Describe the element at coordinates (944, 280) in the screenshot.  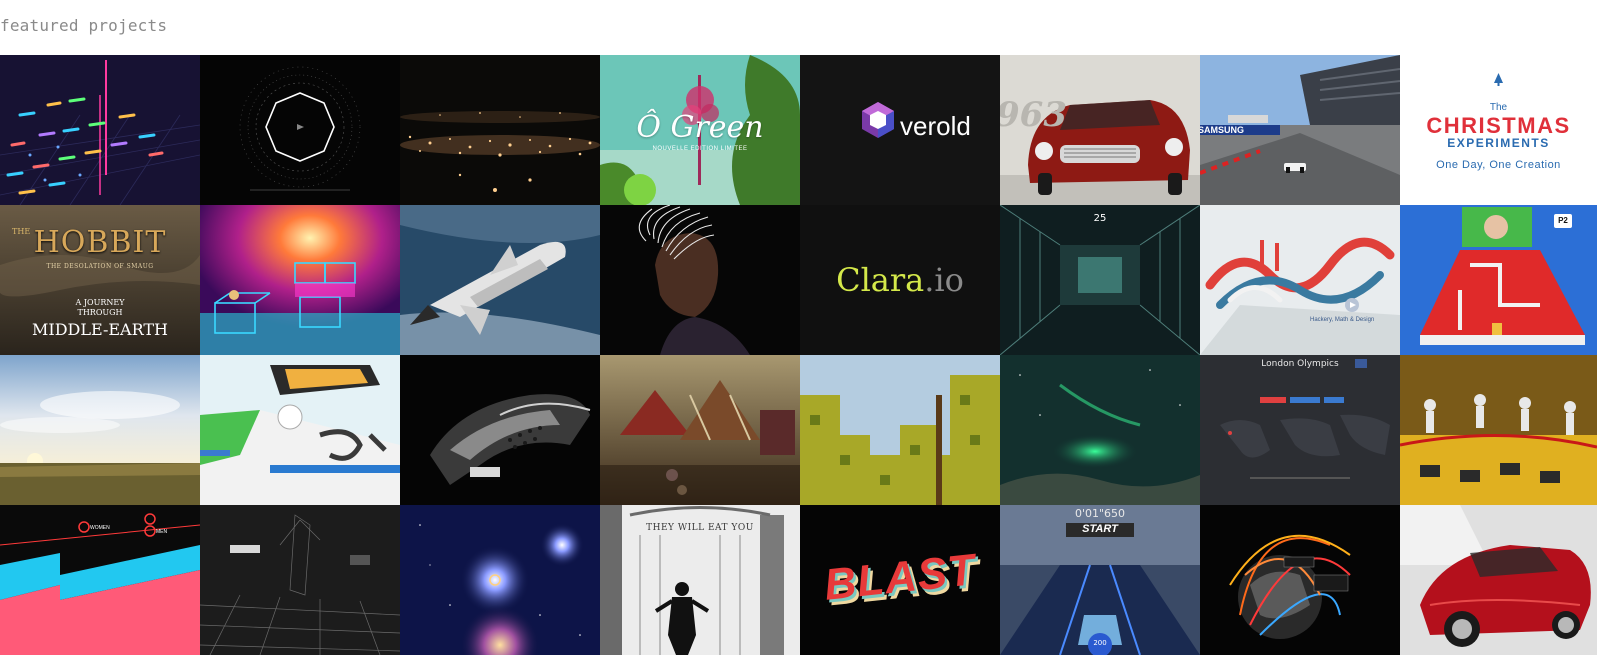
I see `clara-logo-suffix: .io` at that location.